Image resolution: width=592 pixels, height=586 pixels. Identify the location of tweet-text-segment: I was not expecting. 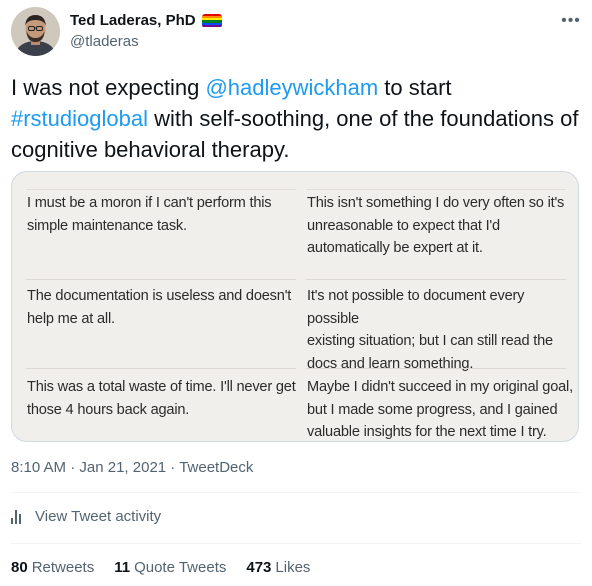
(108, 87).